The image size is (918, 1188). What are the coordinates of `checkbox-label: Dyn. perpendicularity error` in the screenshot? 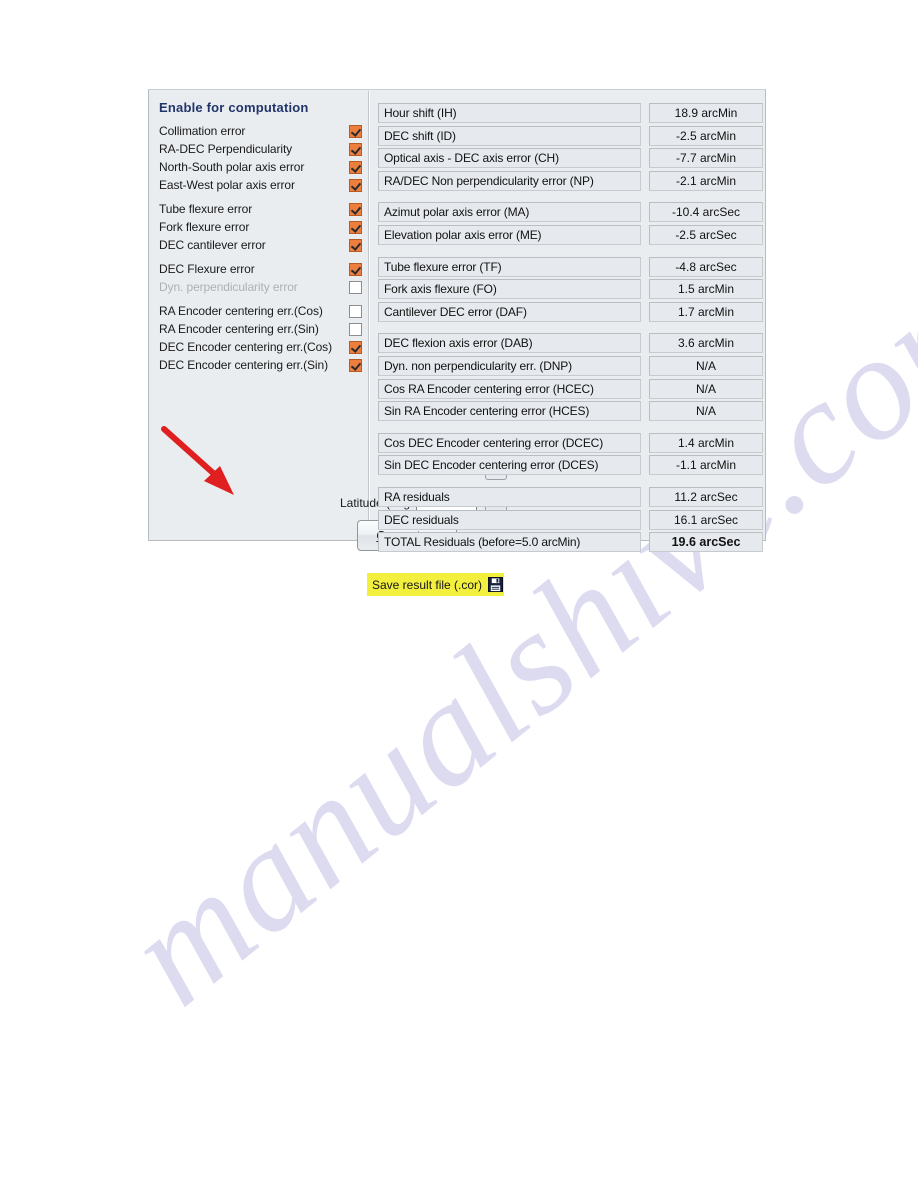 It's located at (228, 287).